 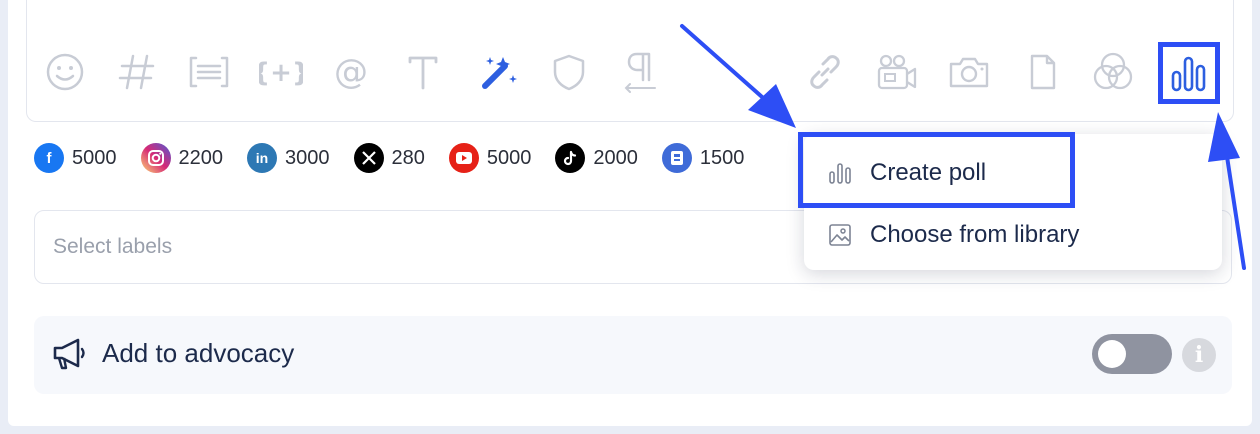 I want to click on instagram-icon, so click(x=155, y=158).